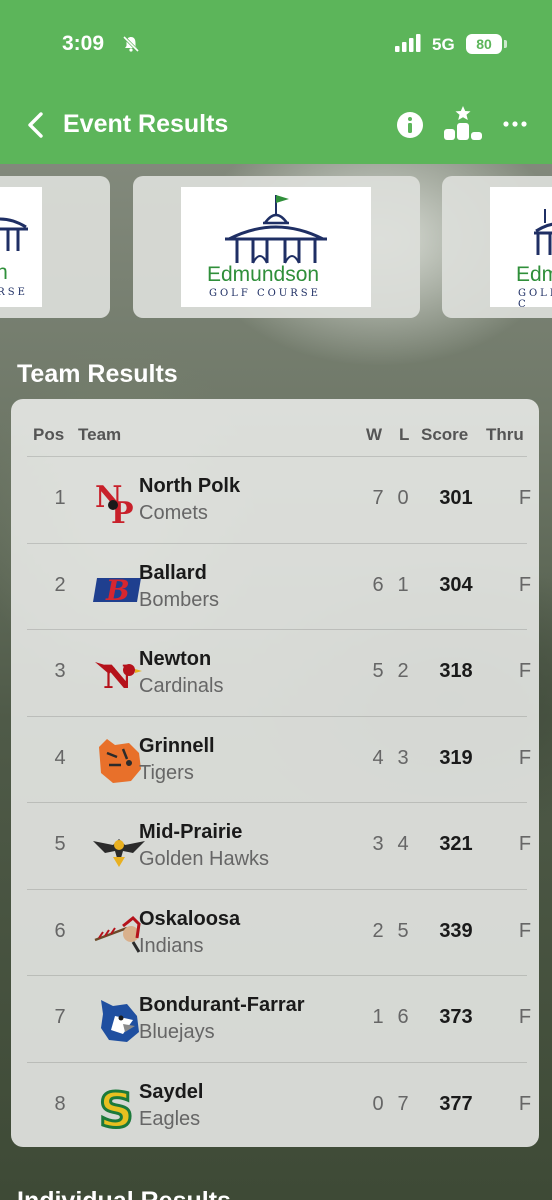 The height and width of the screenshot is (1200, 552). Describe the element at coordinates (49, 434) in the screenshot. I see `header-pos: Pos` at that location.